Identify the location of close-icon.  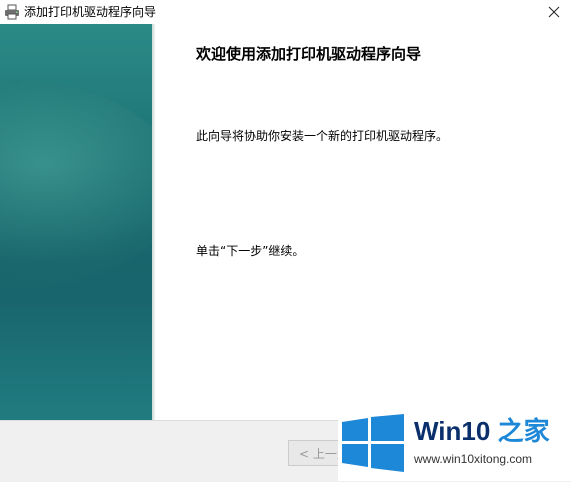
(554, 12).